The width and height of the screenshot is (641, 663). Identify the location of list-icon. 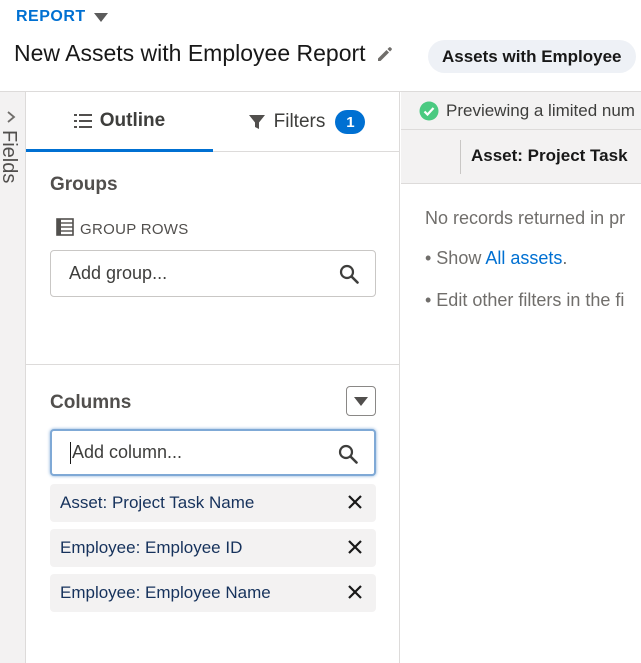
(82, 121).